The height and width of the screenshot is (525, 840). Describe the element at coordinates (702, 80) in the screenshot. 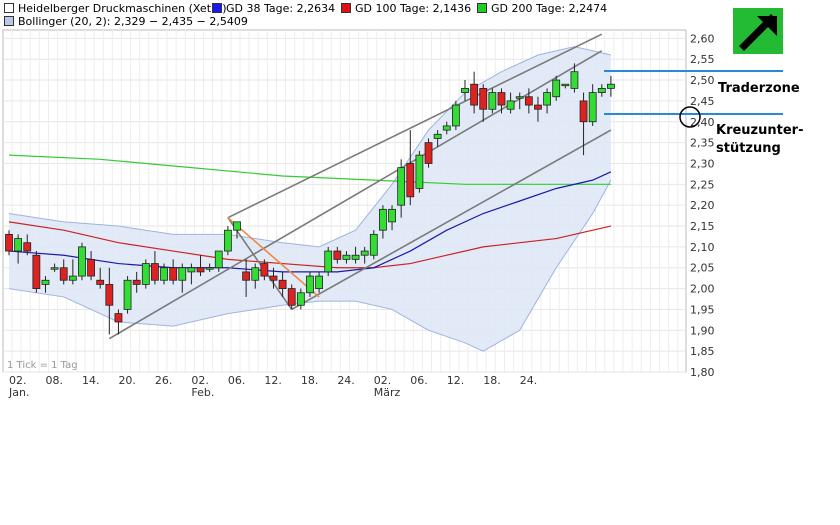

I see `y-tick-label: 2,50` at that location.